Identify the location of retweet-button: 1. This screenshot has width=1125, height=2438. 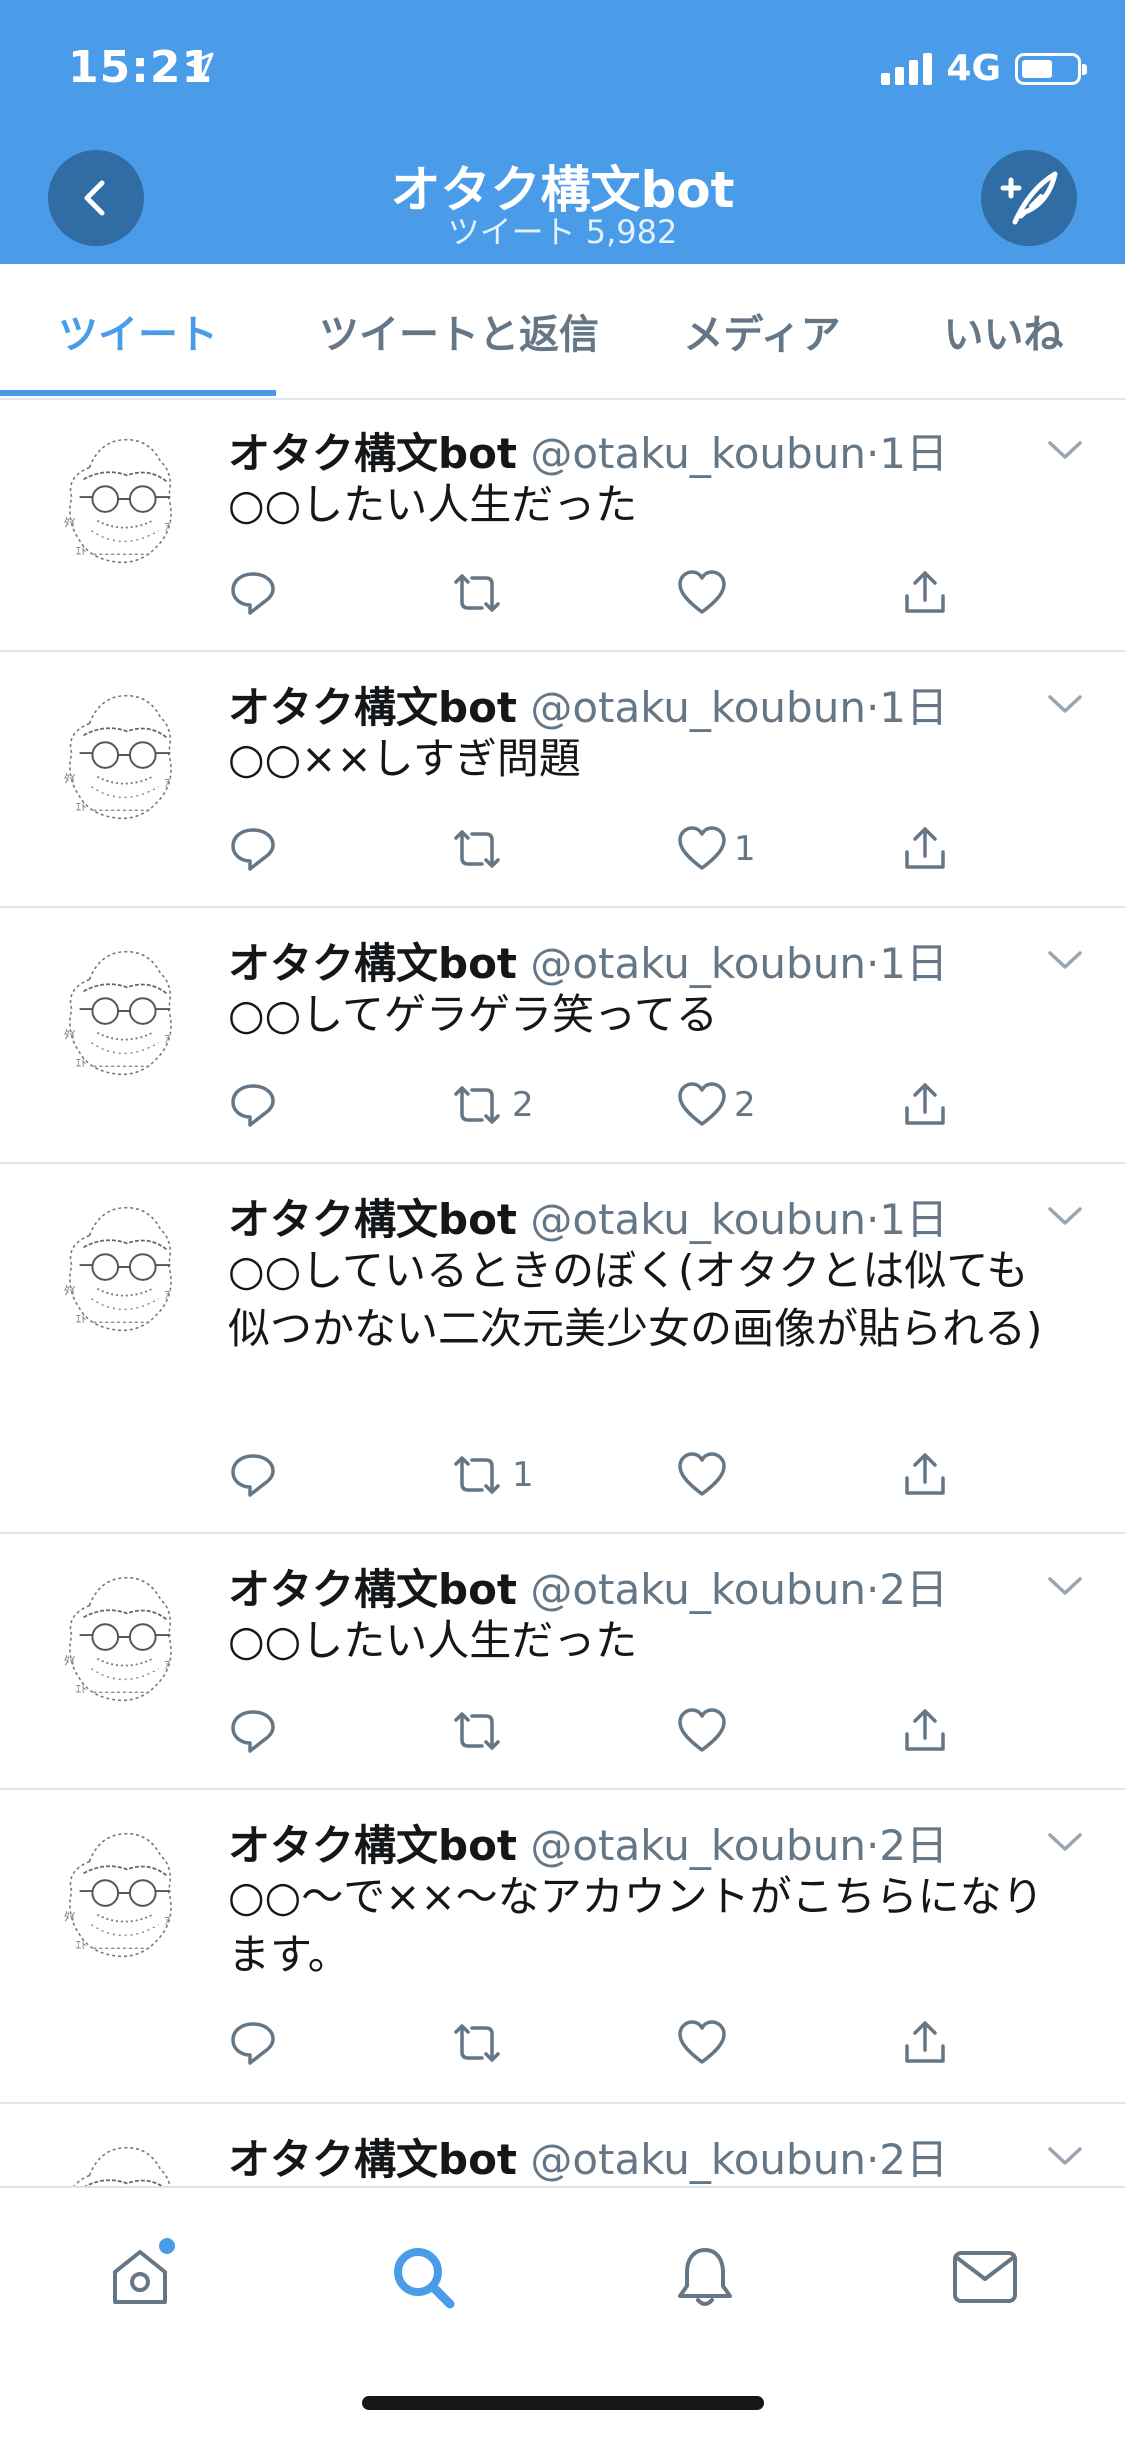
(491, 1475).